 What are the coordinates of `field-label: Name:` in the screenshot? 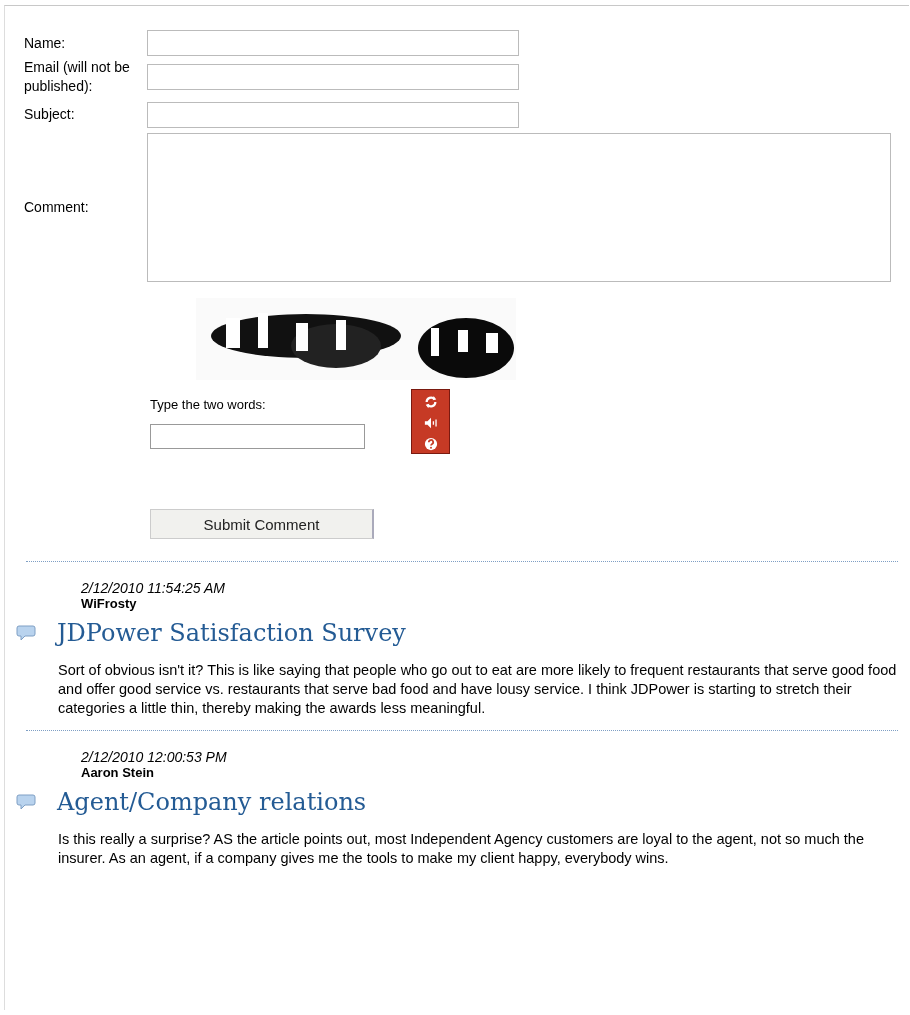 It's located at (45, 43).